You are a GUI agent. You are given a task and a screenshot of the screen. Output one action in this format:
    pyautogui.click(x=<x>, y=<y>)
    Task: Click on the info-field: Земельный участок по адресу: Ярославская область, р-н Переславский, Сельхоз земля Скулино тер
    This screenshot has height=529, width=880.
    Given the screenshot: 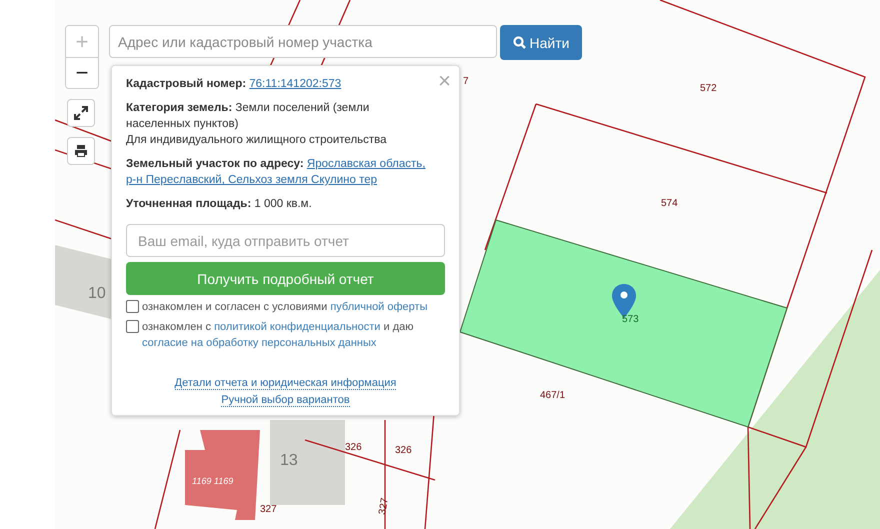 What is the action you would take?
    pyautogui.click(x=276, y=172)
    